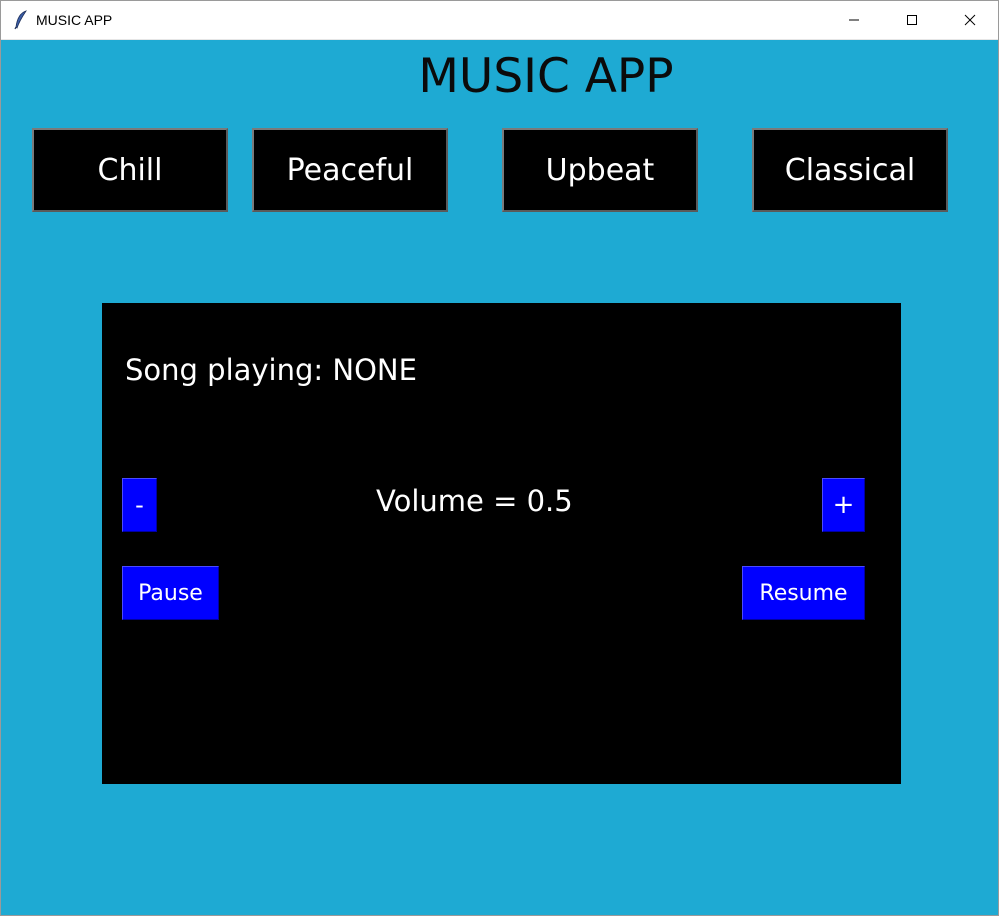 This screenshot has width=999, height=916. I want to click on close-icon, so click(970, 20).